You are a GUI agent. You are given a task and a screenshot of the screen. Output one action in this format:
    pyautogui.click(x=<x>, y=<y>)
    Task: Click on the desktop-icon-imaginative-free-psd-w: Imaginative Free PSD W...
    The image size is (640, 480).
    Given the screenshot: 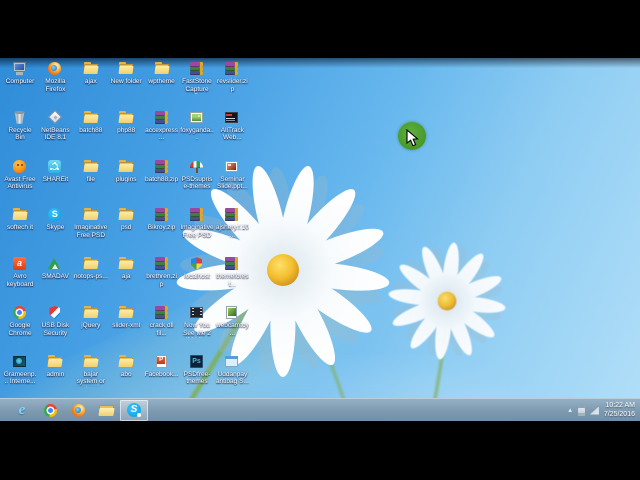 What is the action you would take?
    pyautogui.click(x=197, y=223)
    